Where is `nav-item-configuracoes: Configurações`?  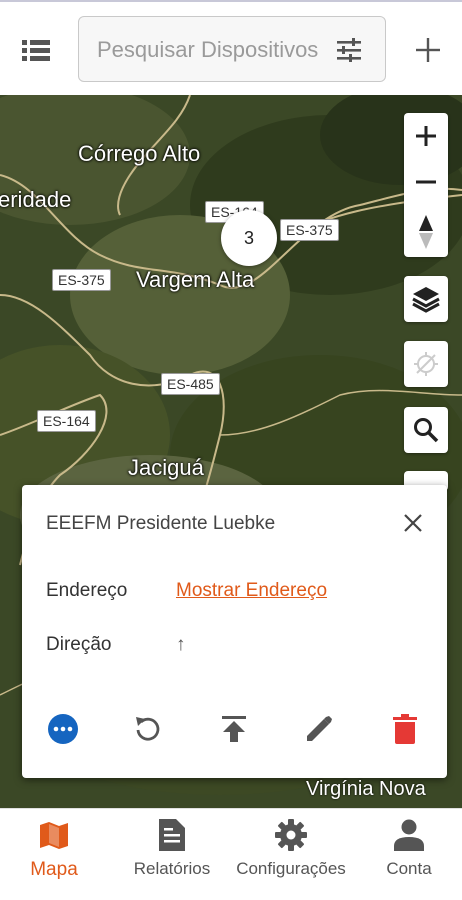
nav-item-configuracoes: Configurações is located at coordinates (291, 859).